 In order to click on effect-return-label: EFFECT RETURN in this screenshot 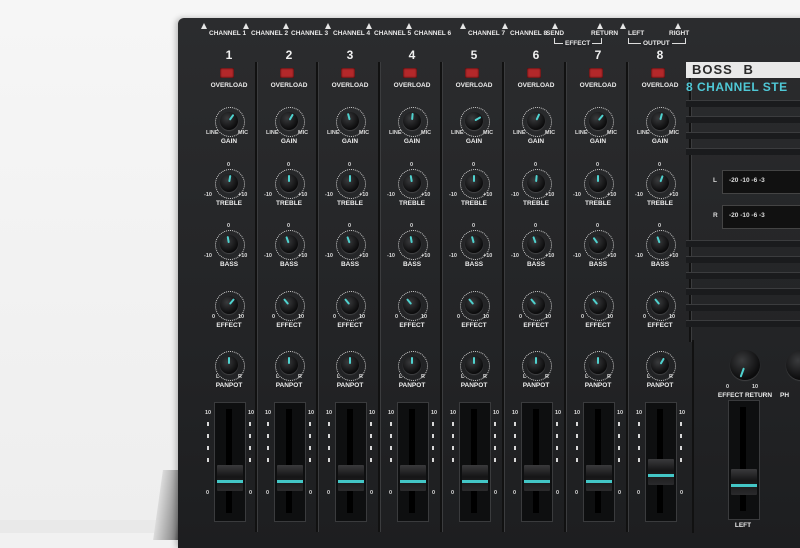, I will do `click(745, 395)`.